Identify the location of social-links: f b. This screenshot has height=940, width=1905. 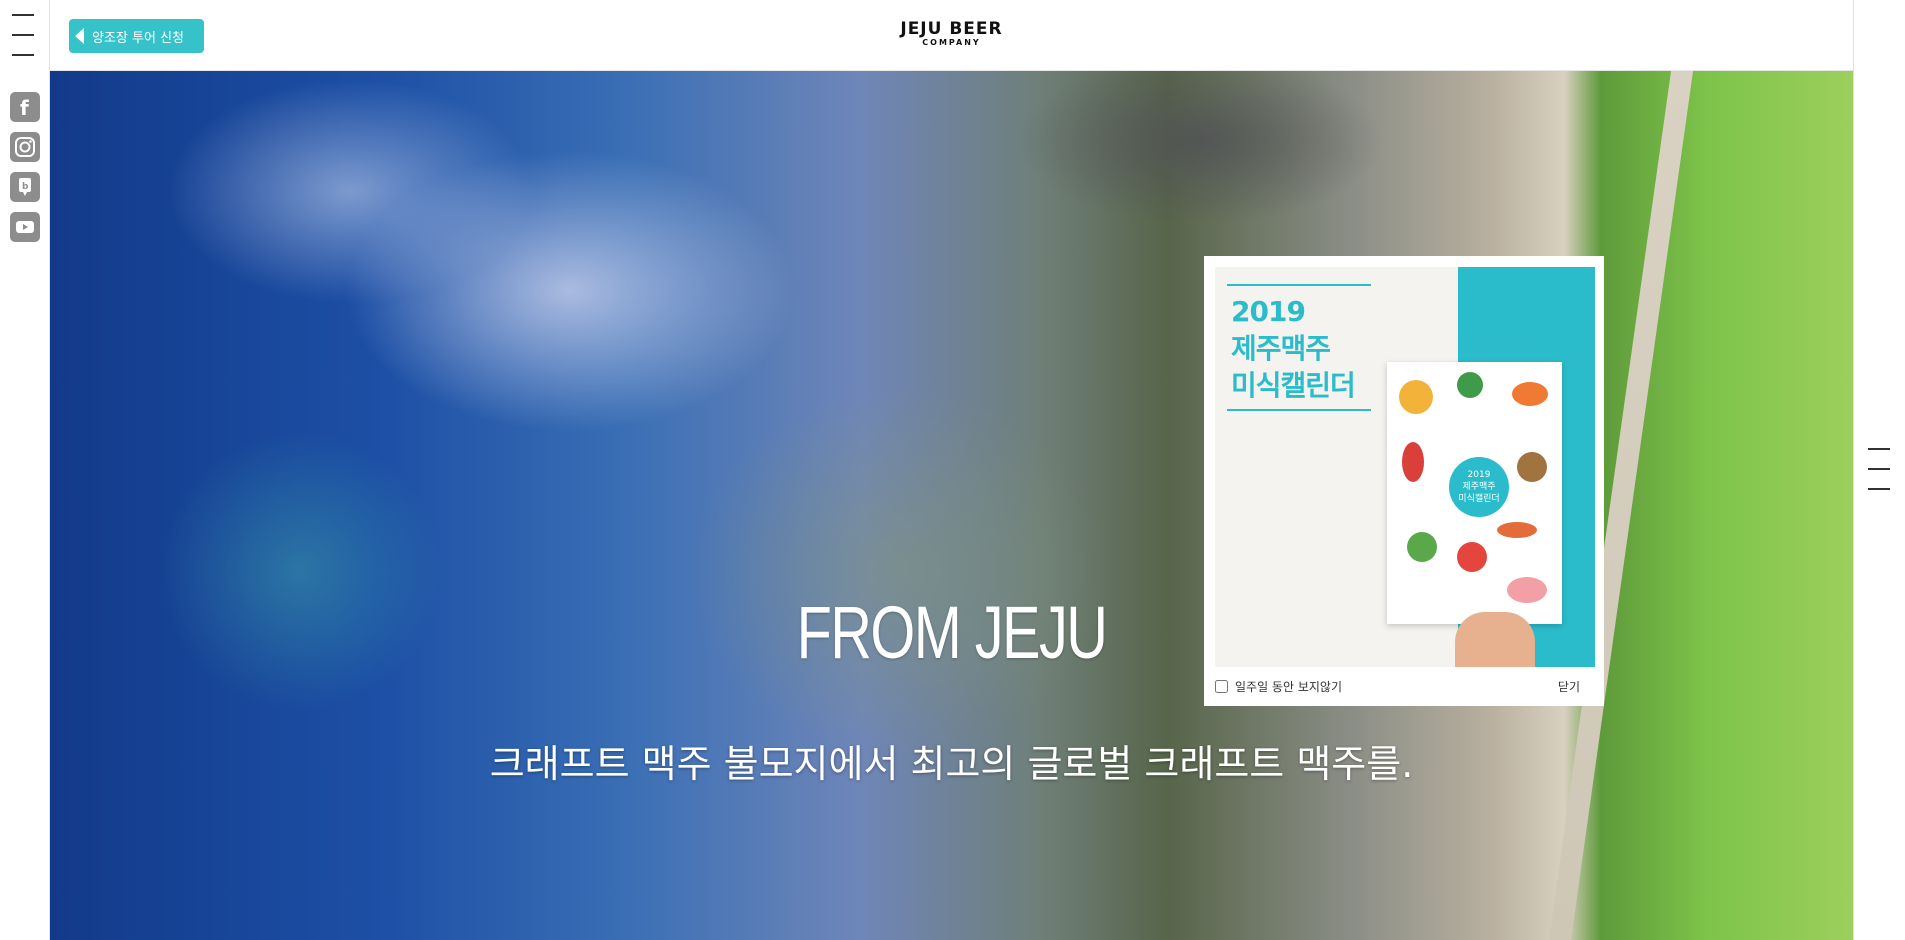
(25, 172).